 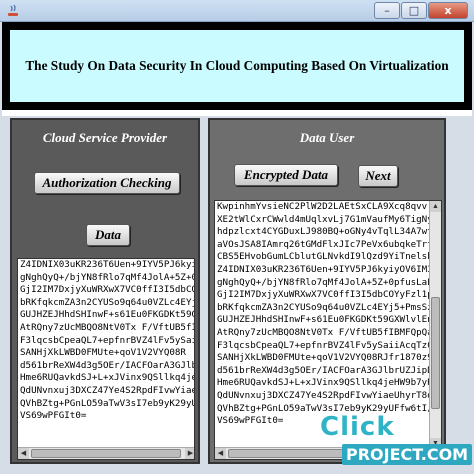 What do you see at coordinates (378, 176) in the screenshot?
I see `next-button: Next` at bounding box center [378, 176].